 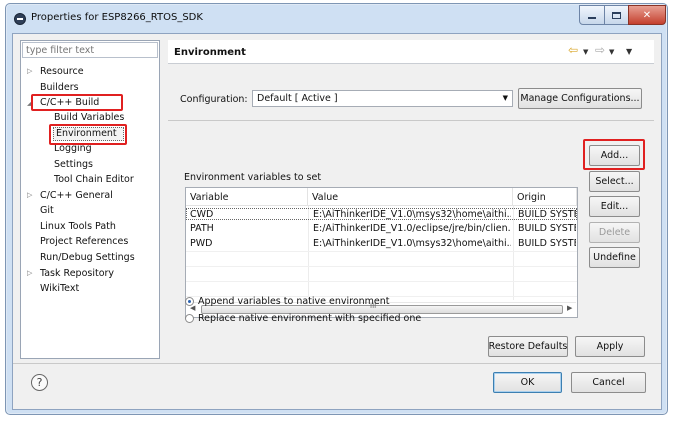 What do you see at coordinates (336, 18) in the screenshot?
I see `title-bar: Properties for ESP8266_RTOS_SDK ✕` at bounding box center [336, 18].